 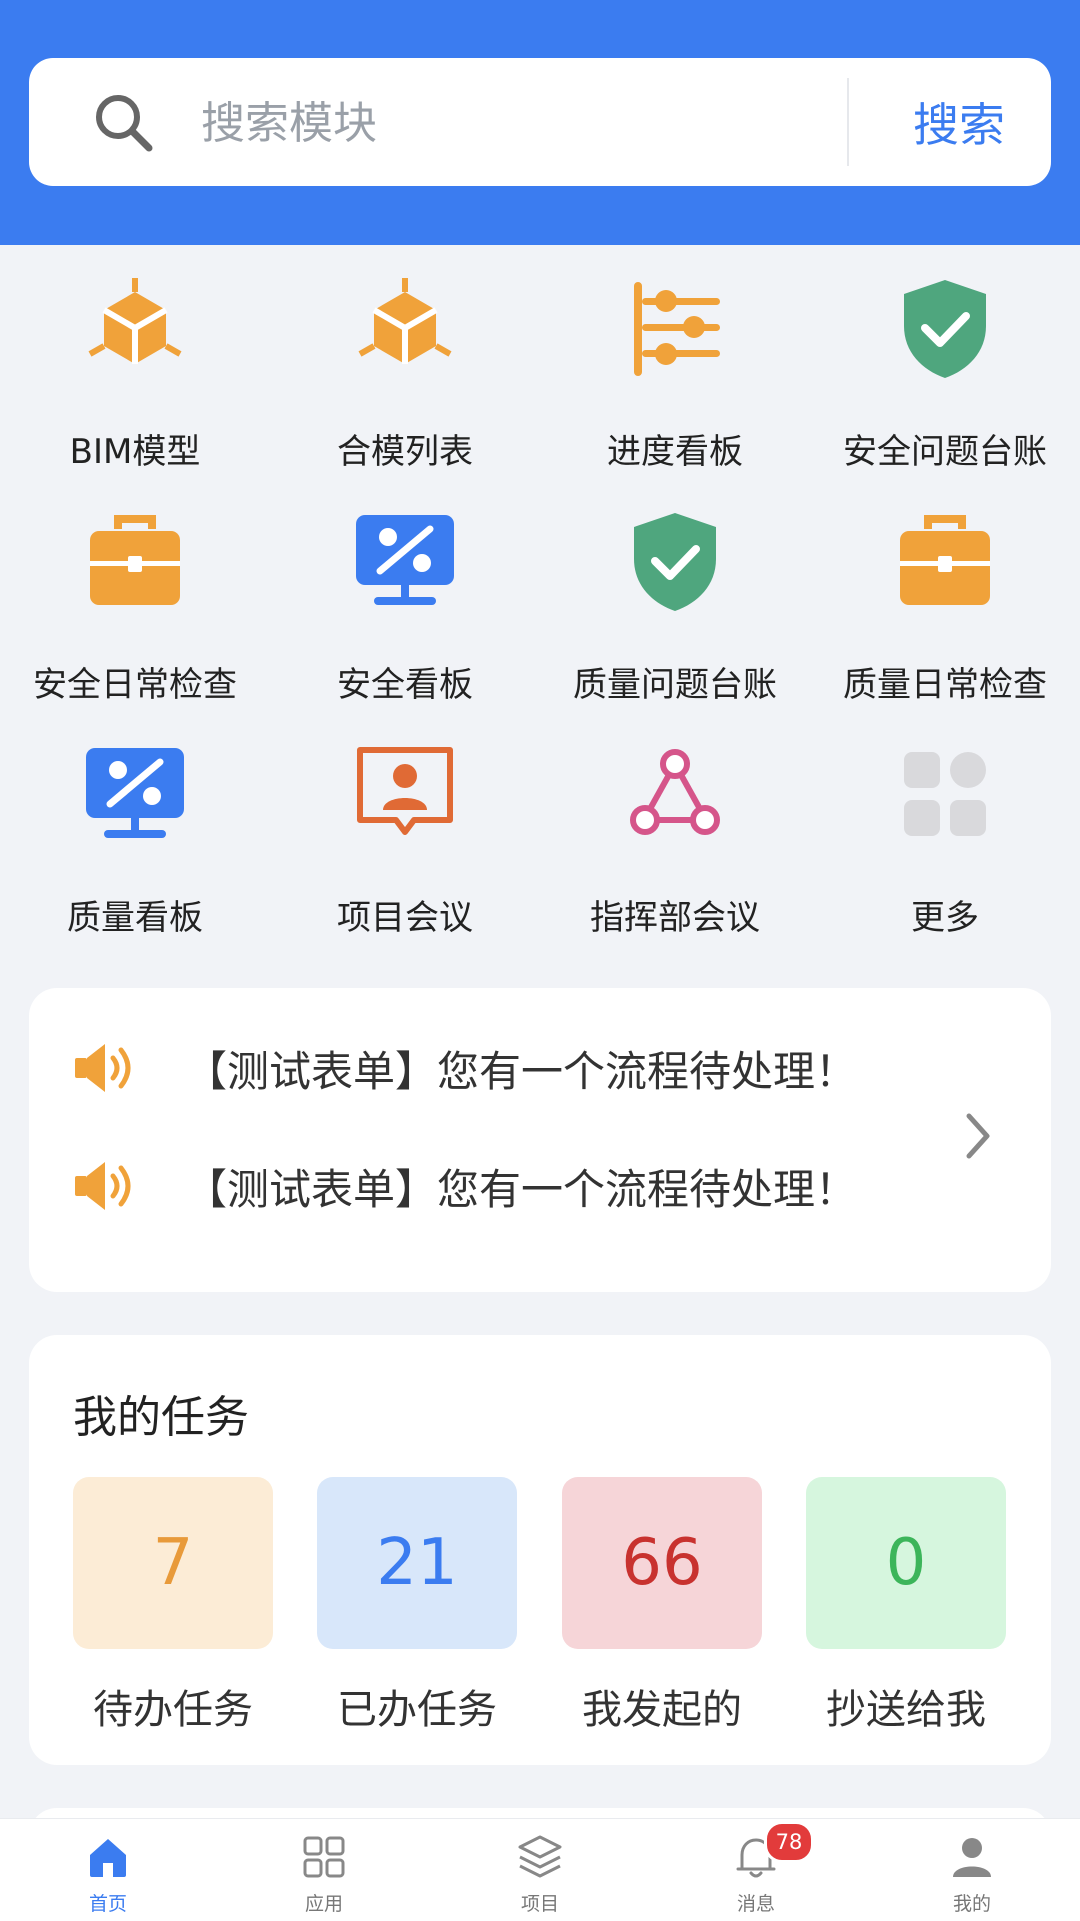 I want to click on module-merge-list: 合模列表, so click(x=405, y=377).